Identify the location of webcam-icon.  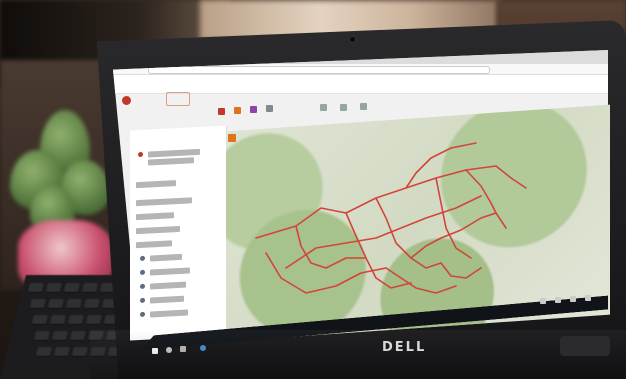
(352, 39).